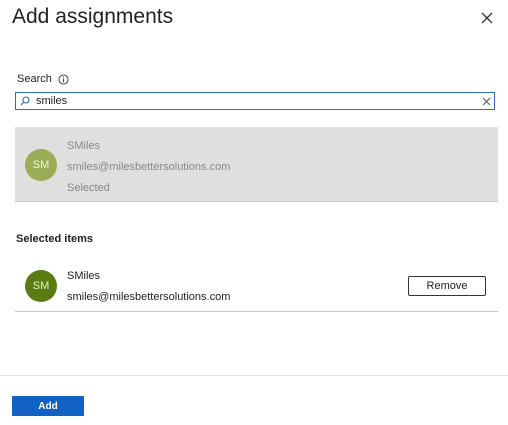  What do you see at coordinates (48, 406) in the screenshot?
I see `add-button: Add` at bounding box center [48, 406].